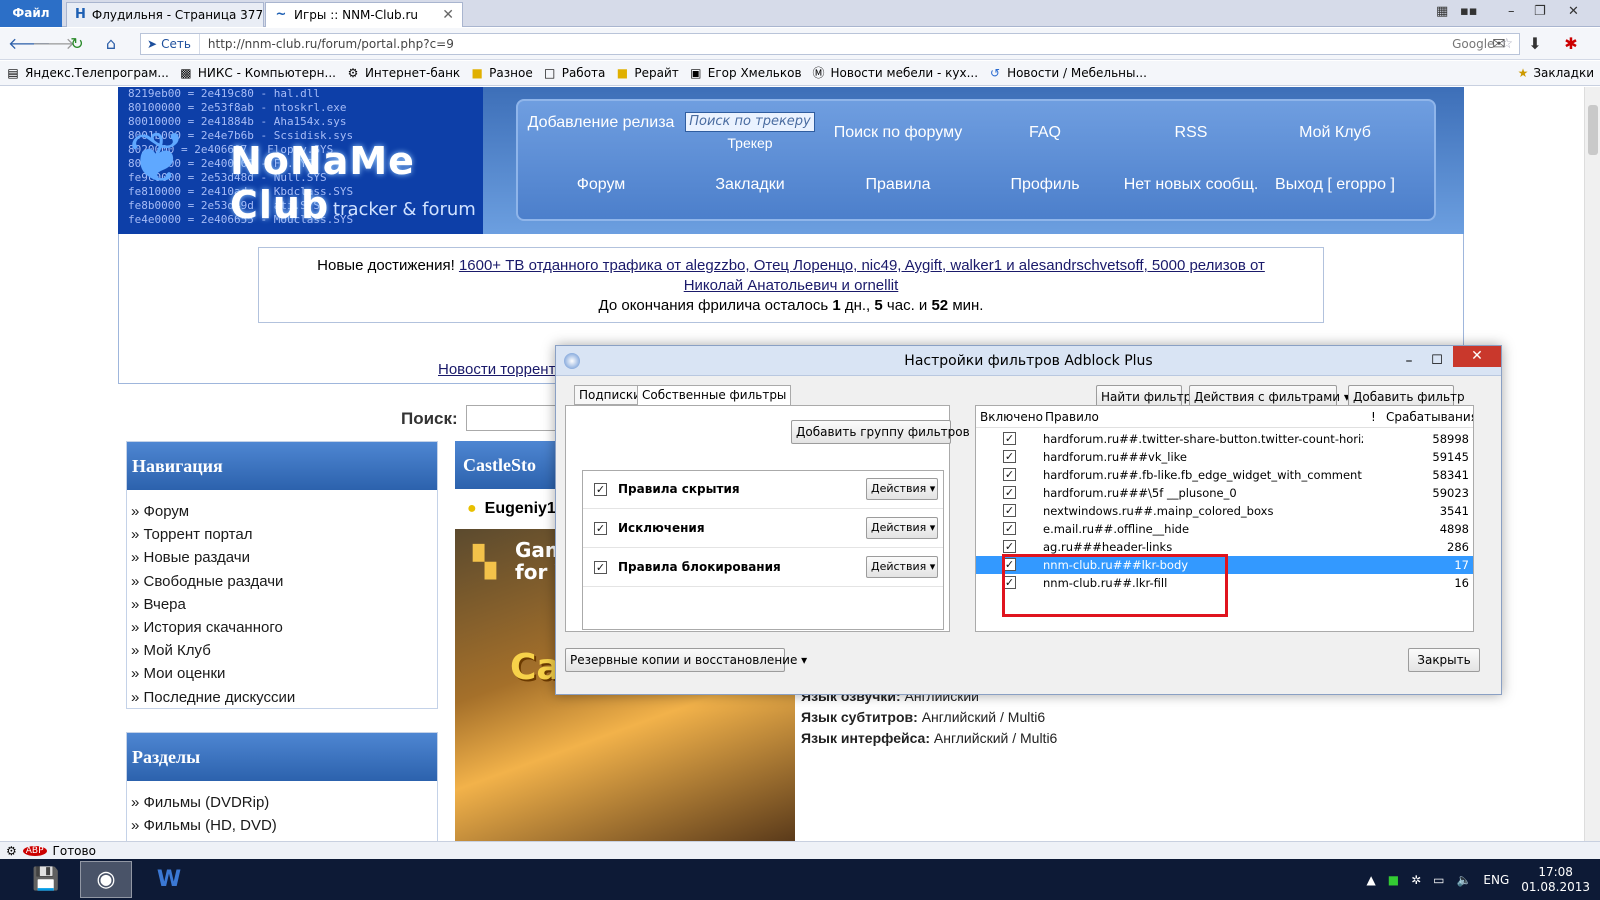  Describe the element at coordinates (647, 73) in the screenshot. I see `bookmark-folder: ■ Рерайт` at that location.